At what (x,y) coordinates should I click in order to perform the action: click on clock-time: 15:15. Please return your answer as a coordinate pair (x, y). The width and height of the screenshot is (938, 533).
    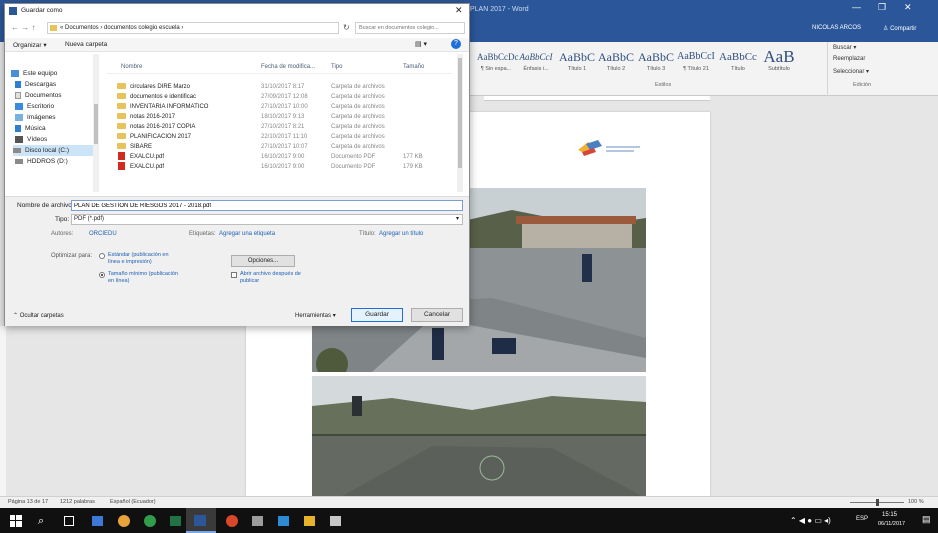
    Looking at the image, I should click on (889, 515).